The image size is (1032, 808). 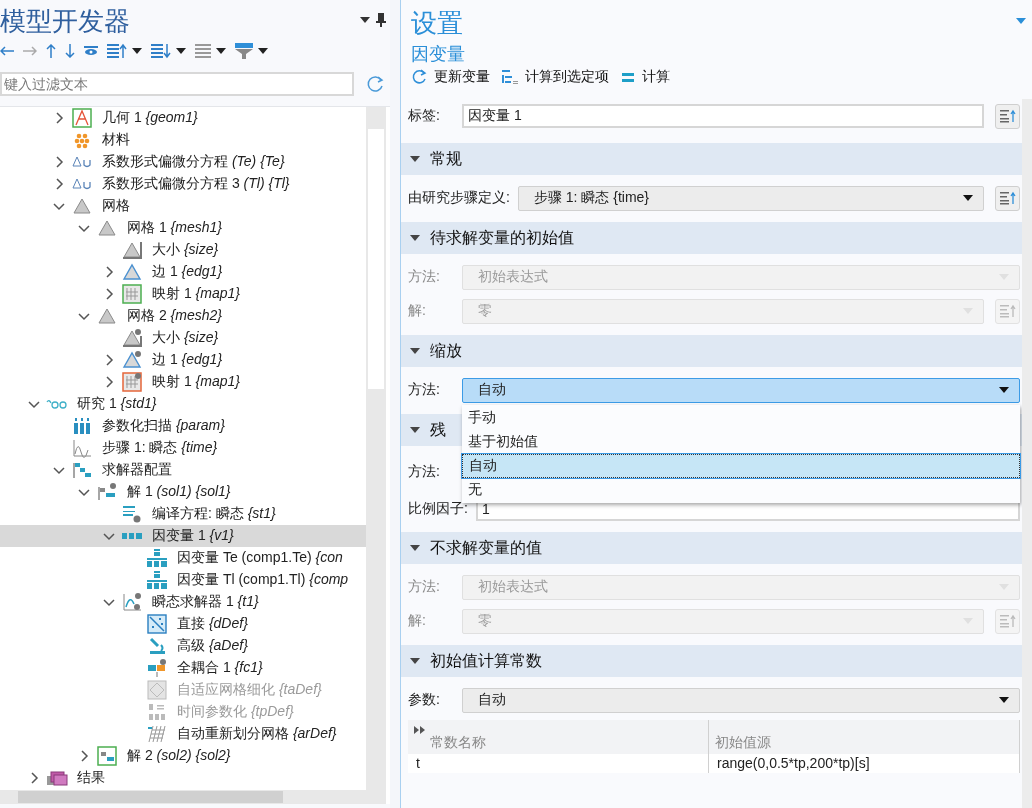 I want to click on tree-item: 因变量 Te (comp1.Te) {con, so click(x=183, y=558).